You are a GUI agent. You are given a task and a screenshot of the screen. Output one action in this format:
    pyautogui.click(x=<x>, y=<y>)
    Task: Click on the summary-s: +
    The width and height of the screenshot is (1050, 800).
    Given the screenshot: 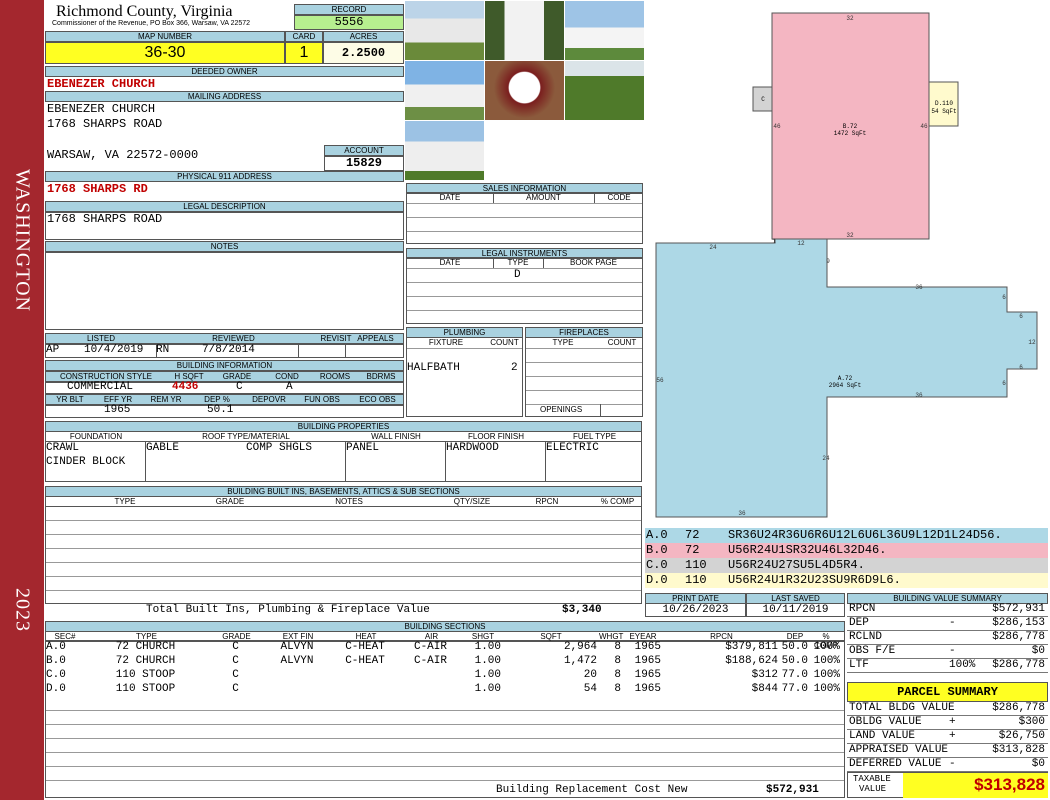 What is the action you would take?
    pyautogui.click(x=952, y=722)
    